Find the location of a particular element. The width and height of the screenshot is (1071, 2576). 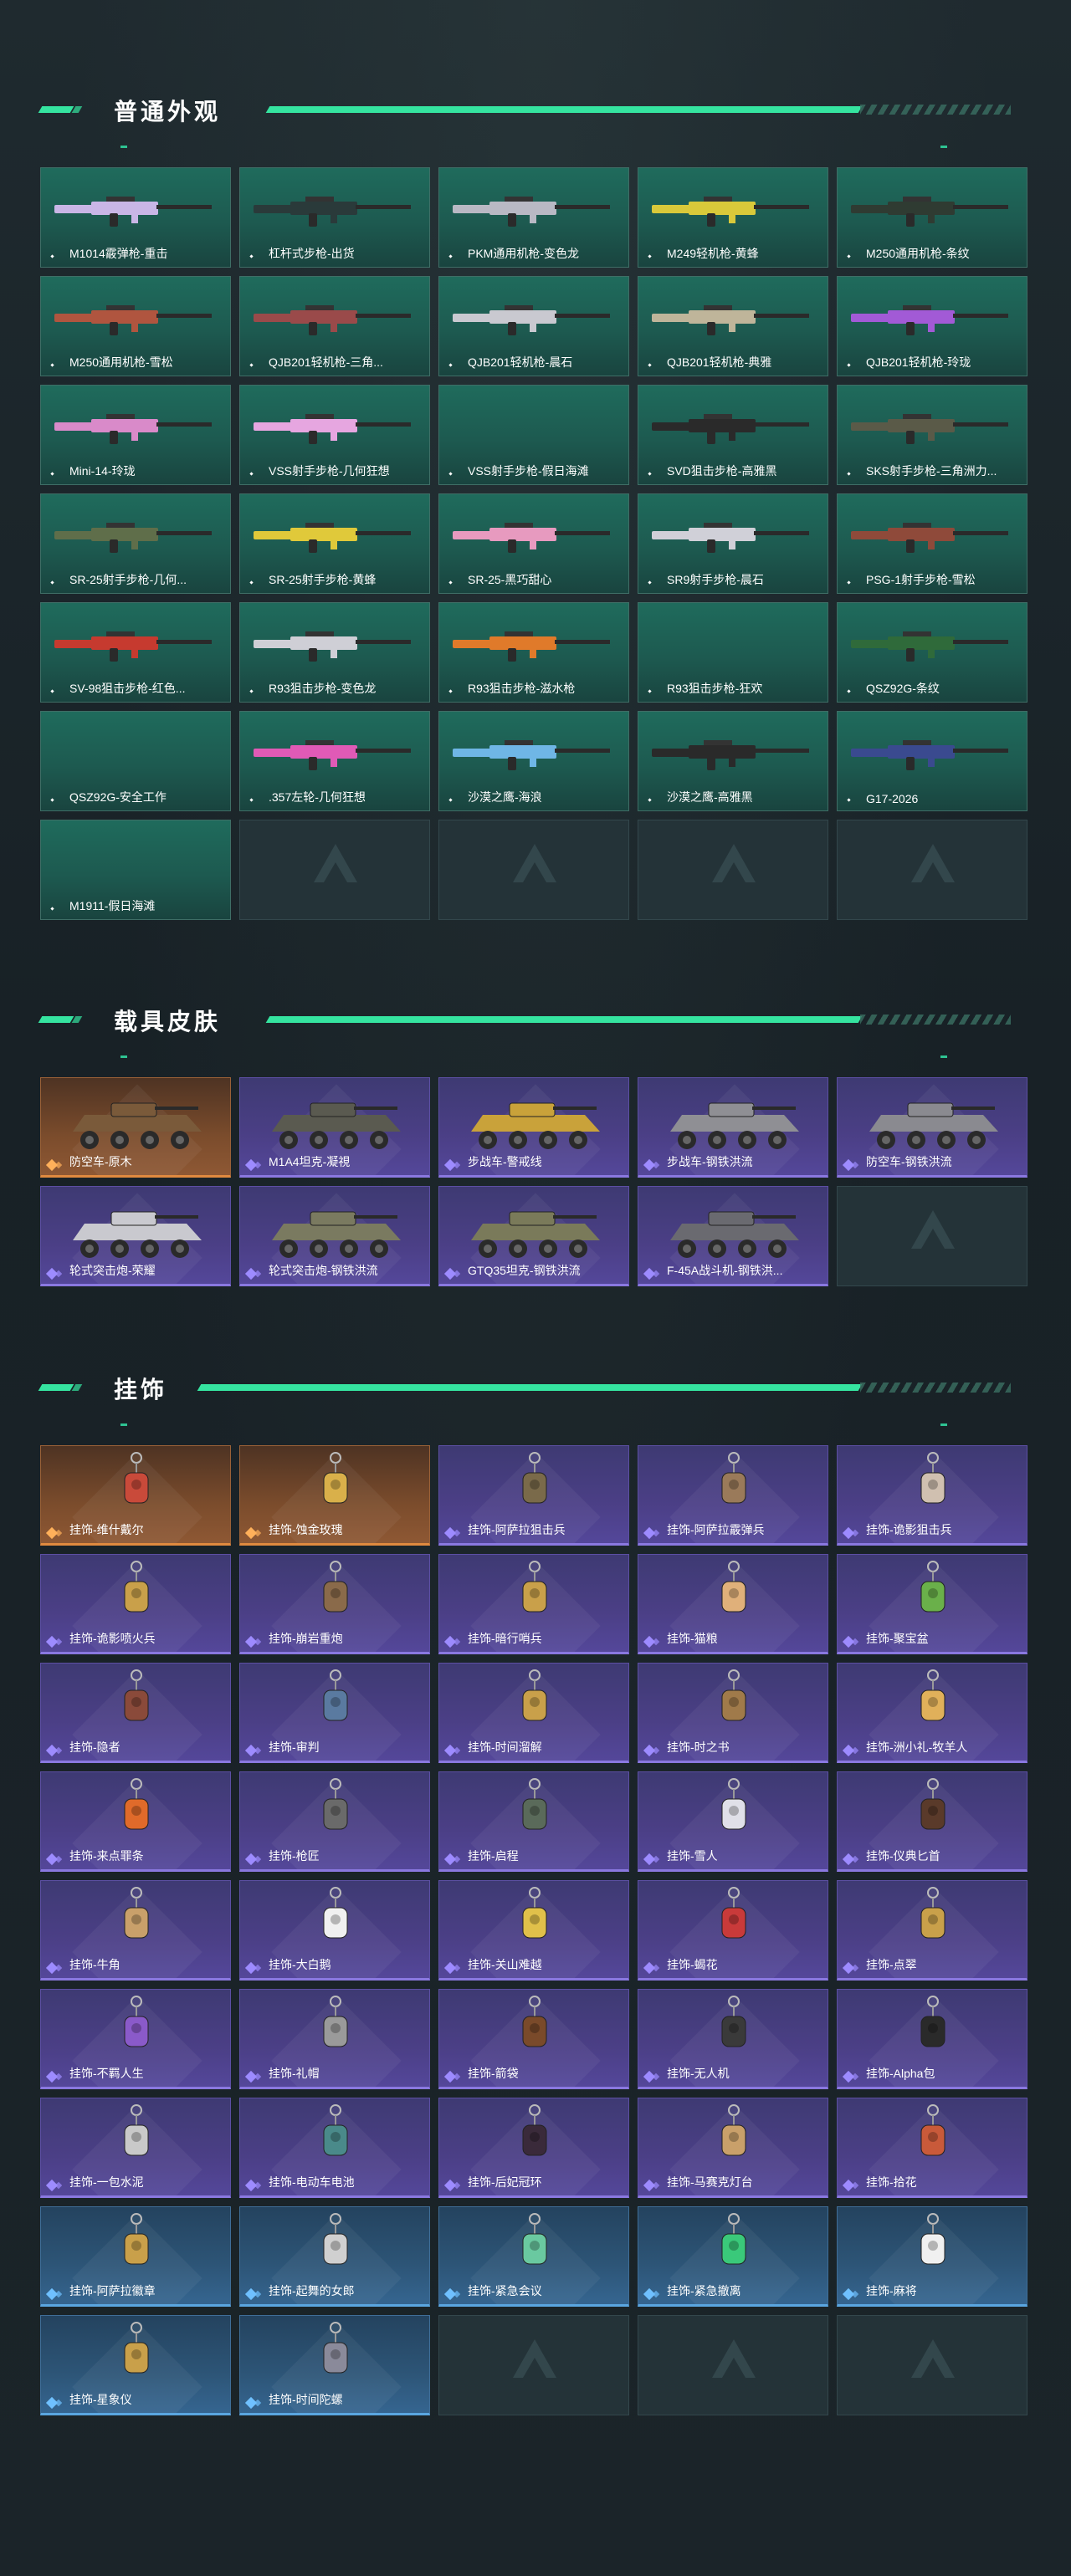

charm-card: 挂饰-枪匠 is located at coordinates (334, 1821).